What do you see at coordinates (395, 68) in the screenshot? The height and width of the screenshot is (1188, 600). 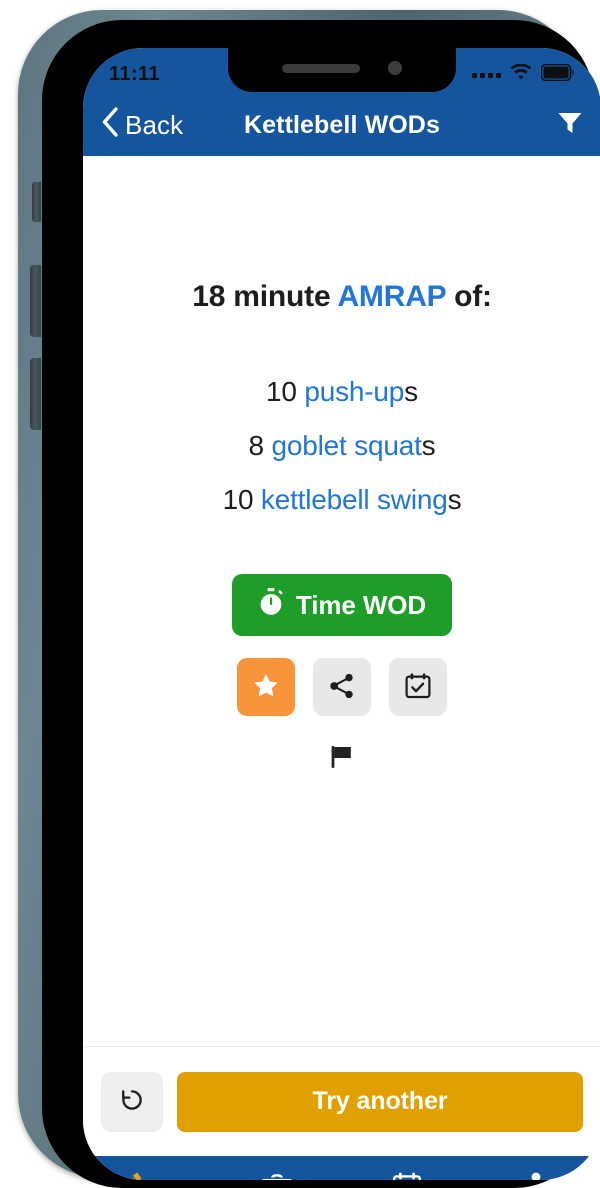 I see `front-camera-icon` at bounding box center [395, 68].